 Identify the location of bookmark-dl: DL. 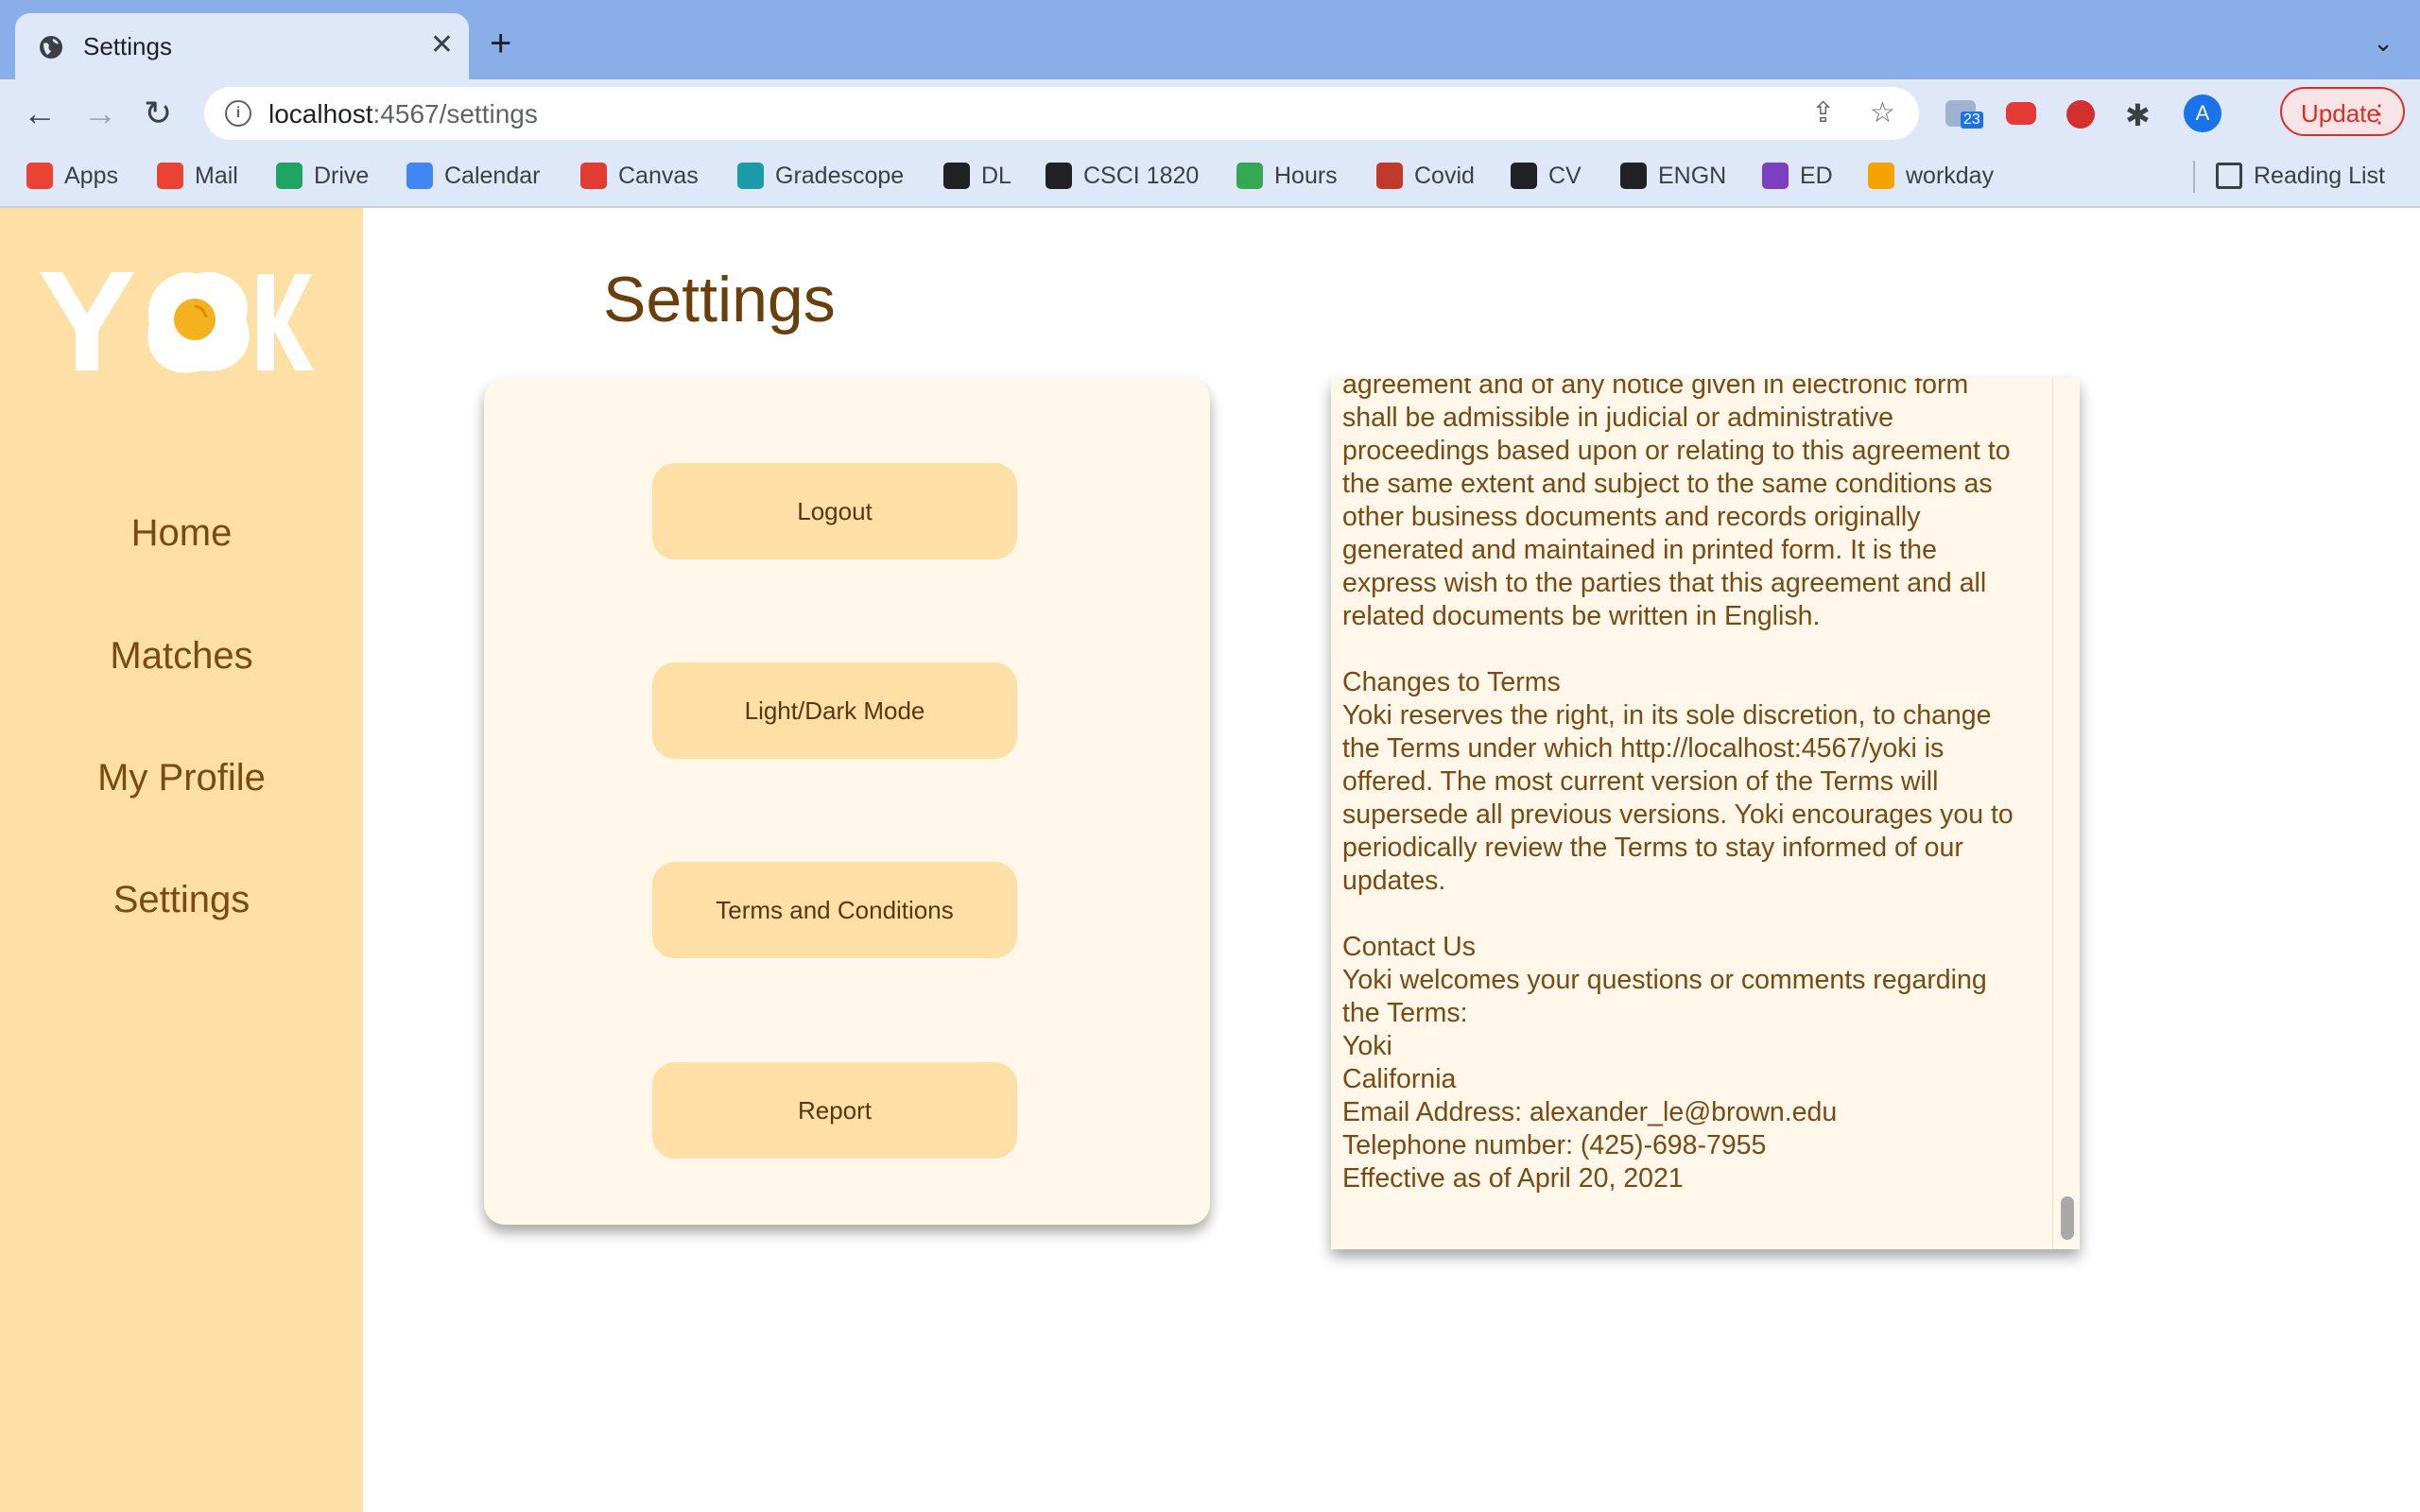
(977, 176).